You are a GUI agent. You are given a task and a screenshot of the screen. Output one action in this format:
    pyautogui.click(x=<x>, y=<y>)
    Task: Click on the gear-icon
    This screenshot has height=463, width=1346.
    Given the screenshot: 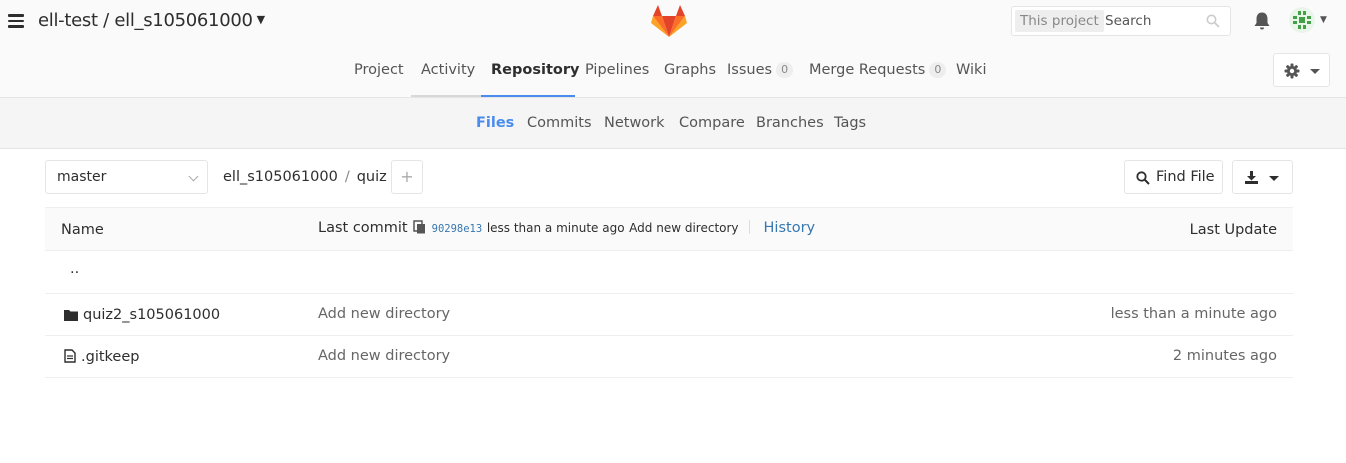 What is the action you would take?
    pyautogui.click(x=1292, y=71)
    